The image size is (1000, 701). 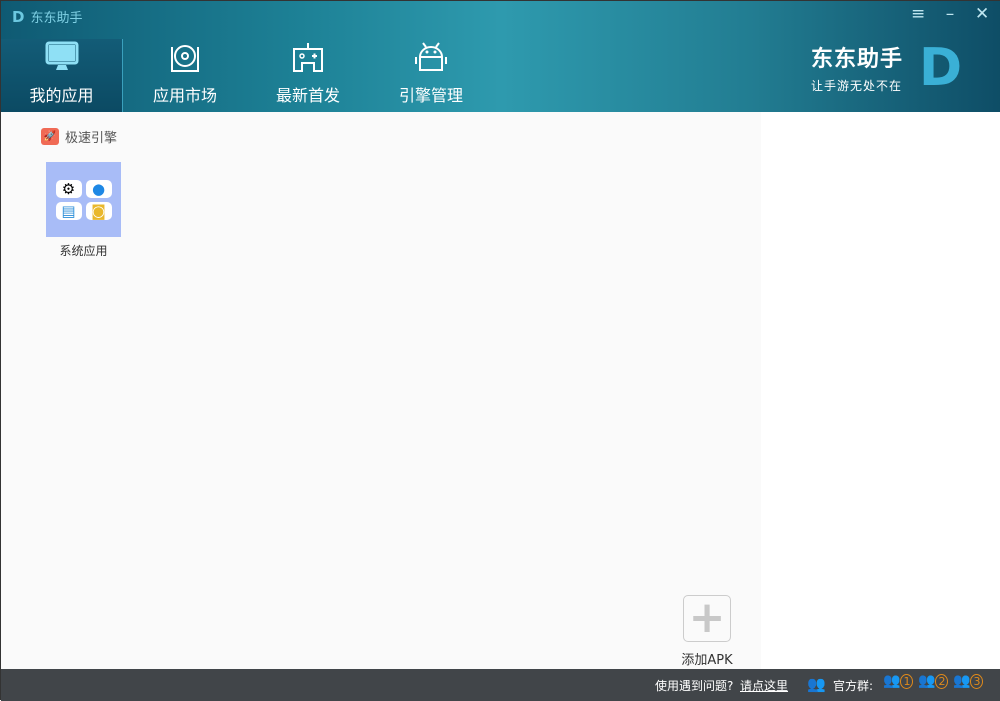 What do you see at coordinates (430, 95) in the screenshot?
I see `tab-label: 引擎管理` at bounding box center [430, 95].